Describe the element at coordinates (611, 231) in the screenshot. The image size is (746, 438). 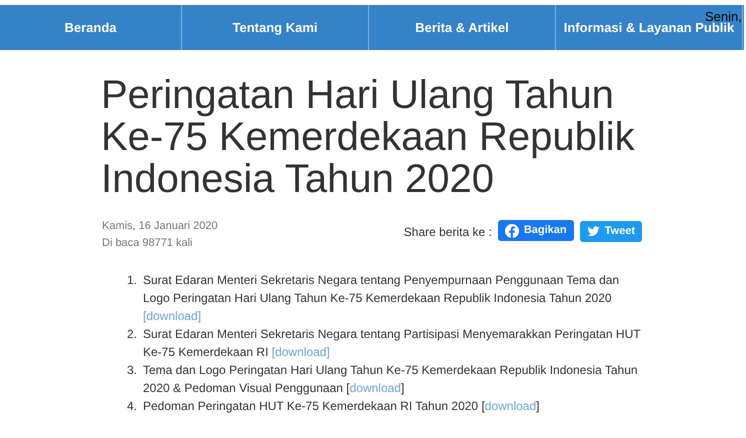
I see `tweet-button: Tweet` at that location.